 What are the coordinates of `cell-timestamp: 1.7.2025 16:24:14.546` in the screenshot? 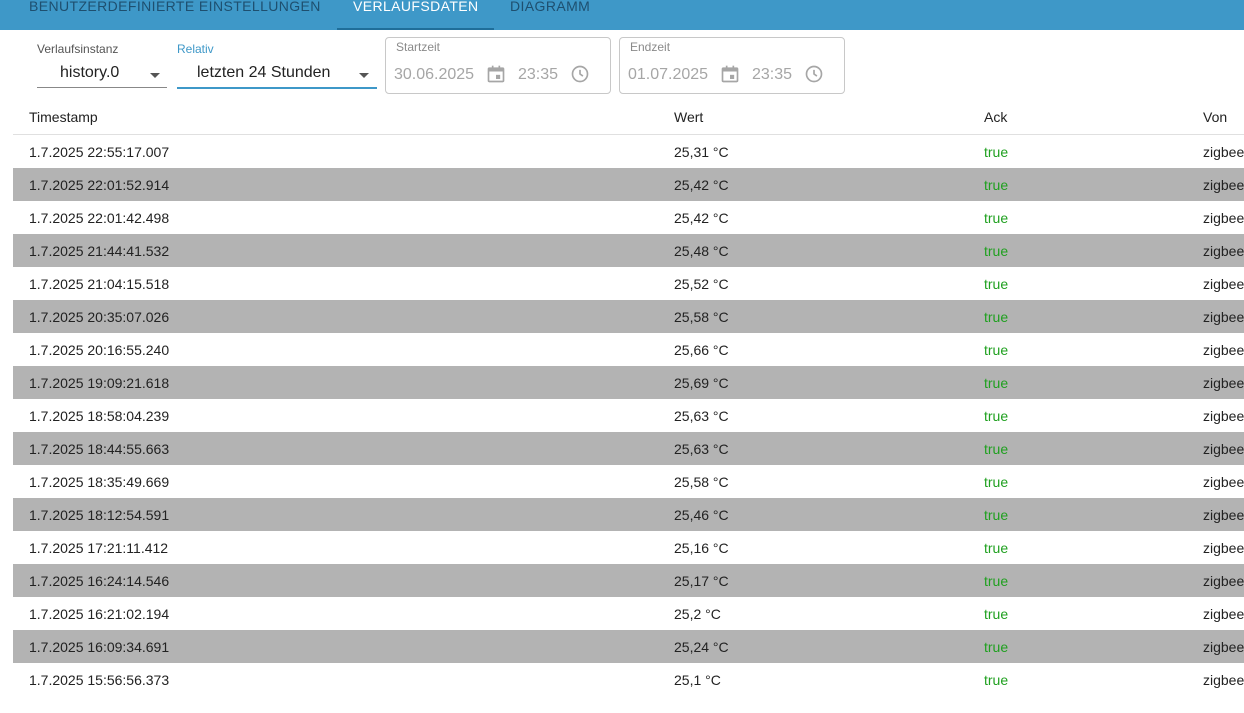 It's located at (99, 581).